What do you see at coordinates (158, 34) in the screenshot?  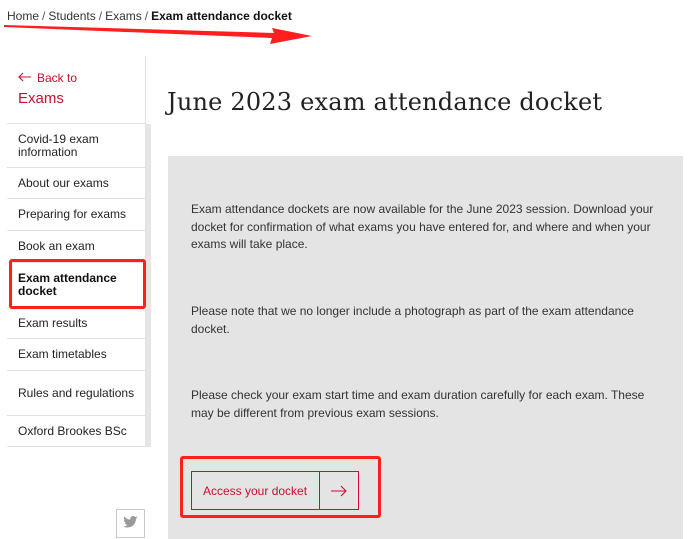 I see `annotation-arrow` at bounding box center [158, 34].